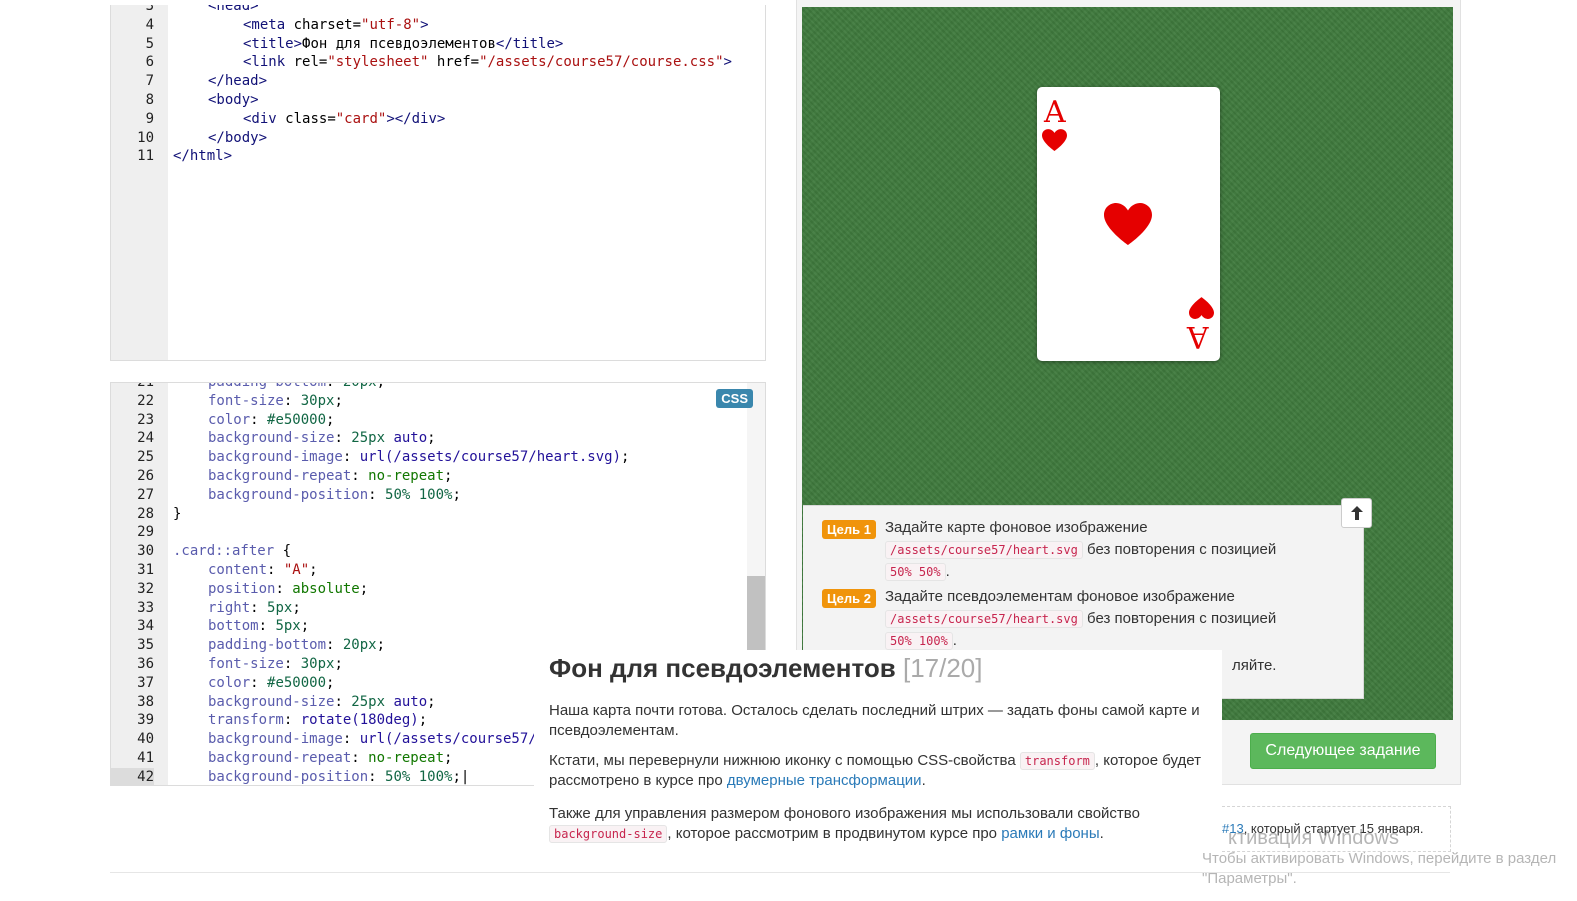  I want to click on code-line: 32 position: absolute;, so click(438, 589).